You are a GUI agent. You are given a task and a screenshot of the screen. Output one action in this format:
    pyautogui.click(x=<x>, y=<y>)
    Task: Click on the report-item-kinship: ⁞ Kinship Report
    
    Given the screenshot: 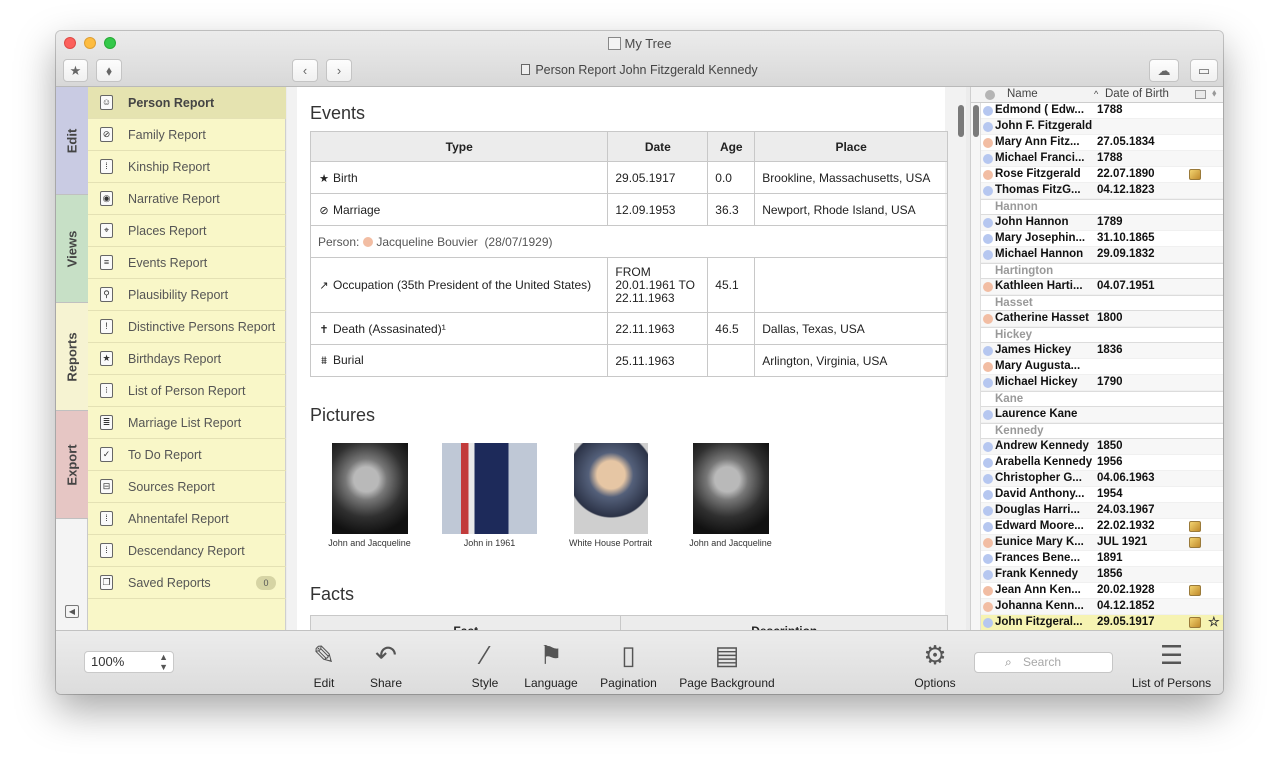 What is the action you would take?
    pyautogui.click(x=187, y=167)
    